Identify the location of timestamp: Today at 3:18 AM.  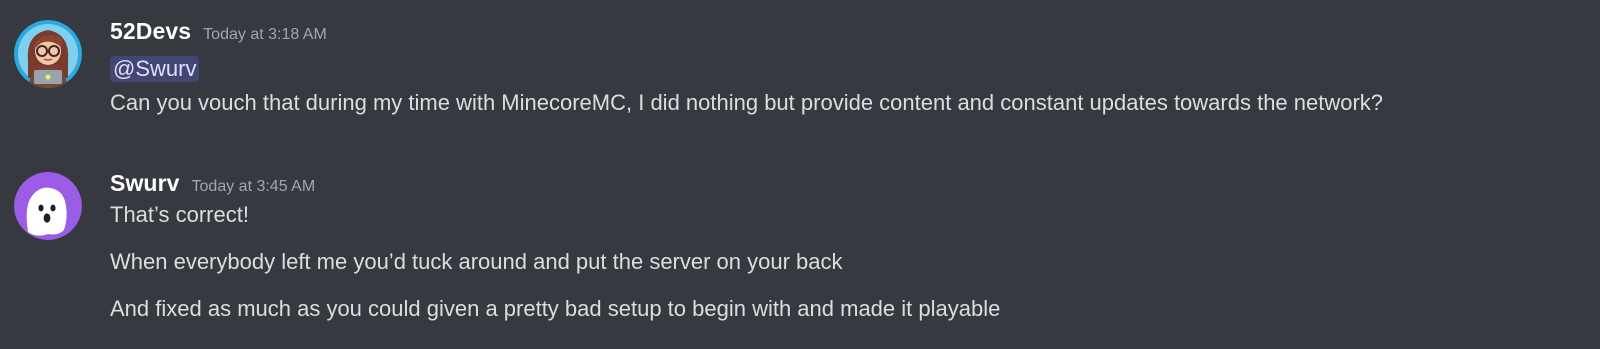
(265, 34).